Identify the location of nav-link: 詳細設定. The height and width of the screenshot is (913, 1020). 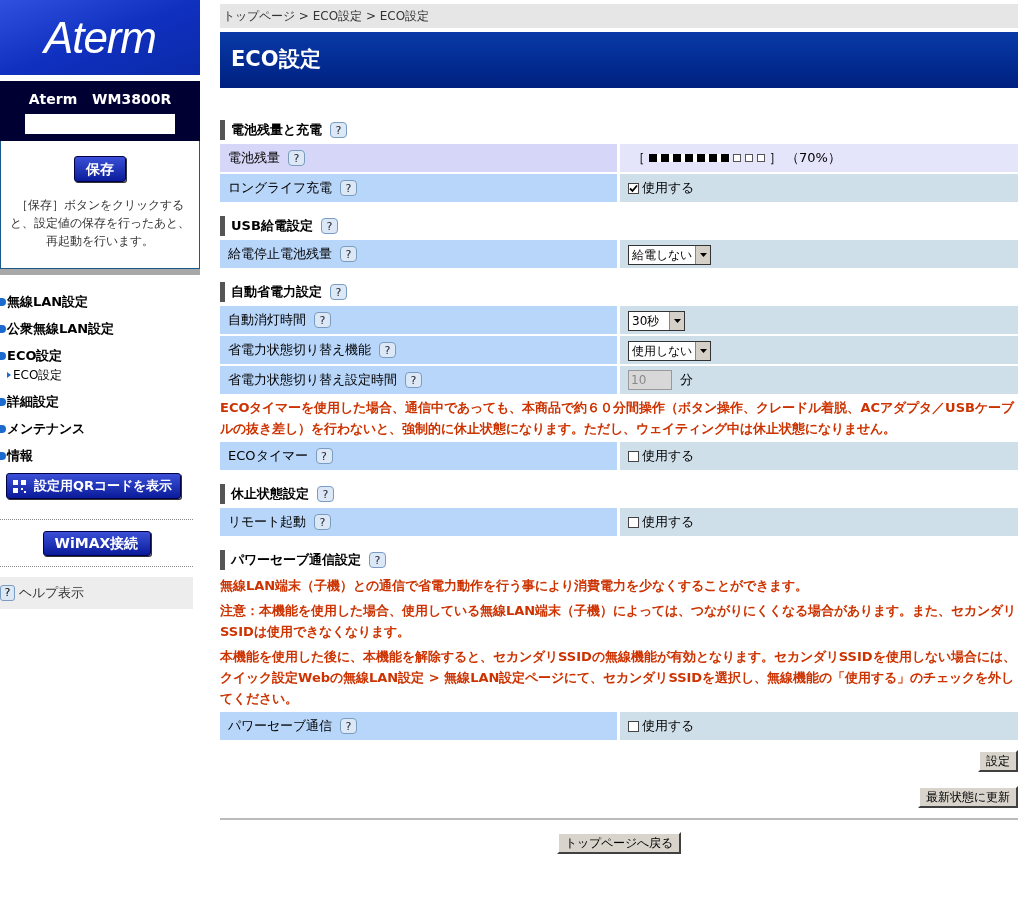
(100, 401).